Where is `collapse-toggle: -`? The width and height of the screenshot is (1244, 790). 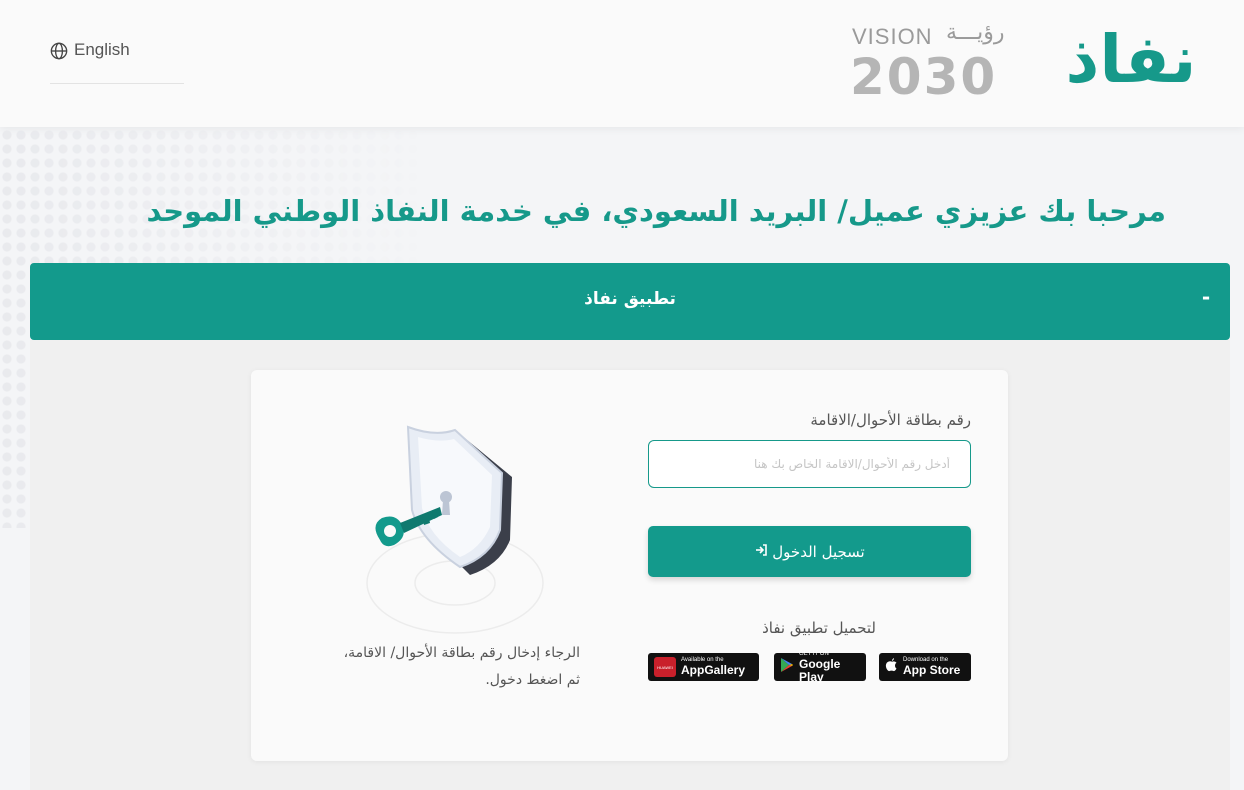 collapse-toggle: - is located at coordinates (1206, 300).